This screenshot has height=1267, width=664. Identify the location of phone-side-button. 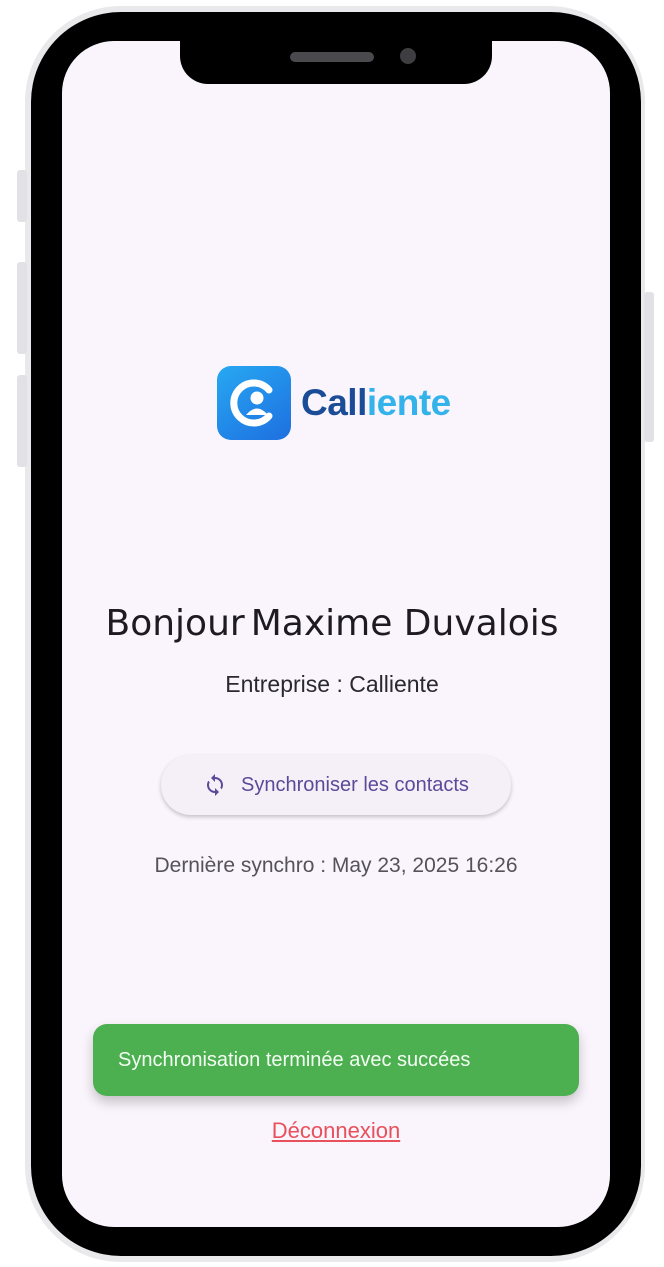
(22, 196).